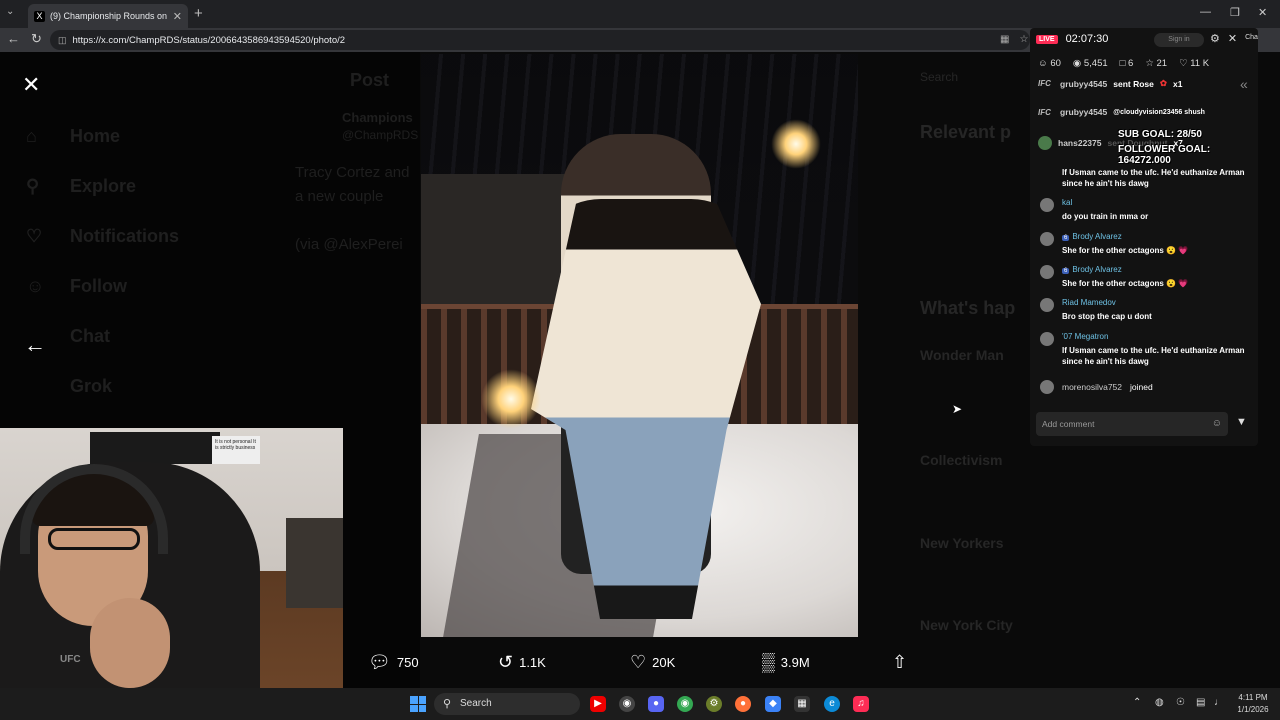 This screenshot has height=720, width=1280. I want to click on network-icon: ◍, so click(1159, 702).